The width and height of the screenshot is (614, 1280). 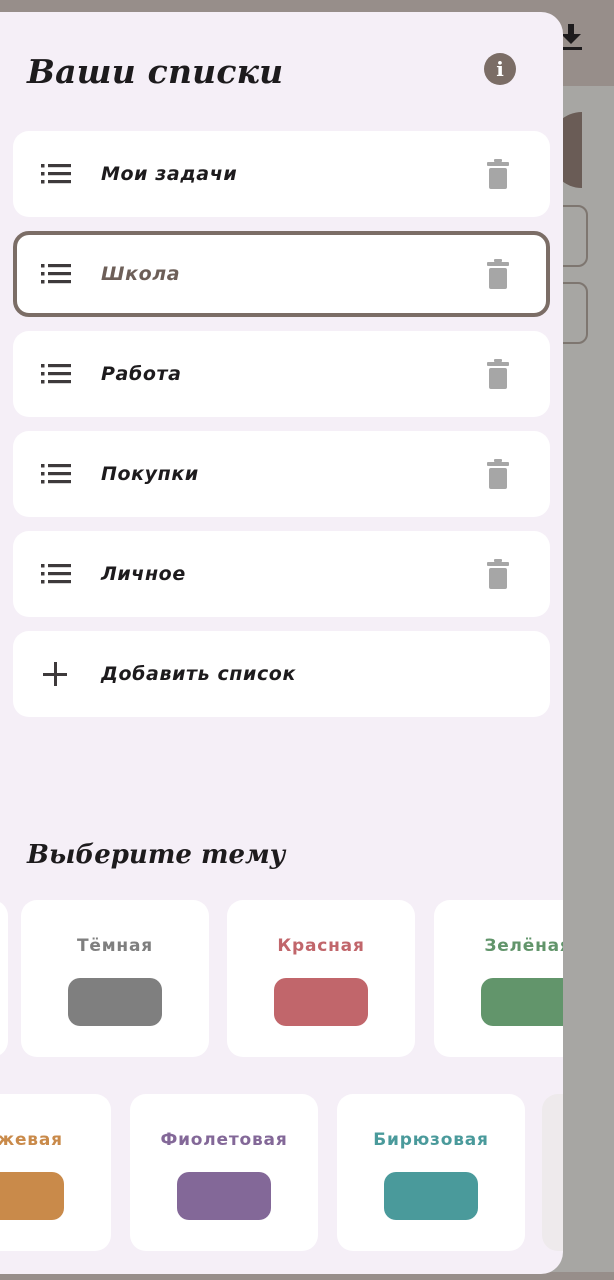 What do you see at coordinates (321, 946) in the screenshot?
I see `theme-label: Красная` at bounding box center [321, 946].